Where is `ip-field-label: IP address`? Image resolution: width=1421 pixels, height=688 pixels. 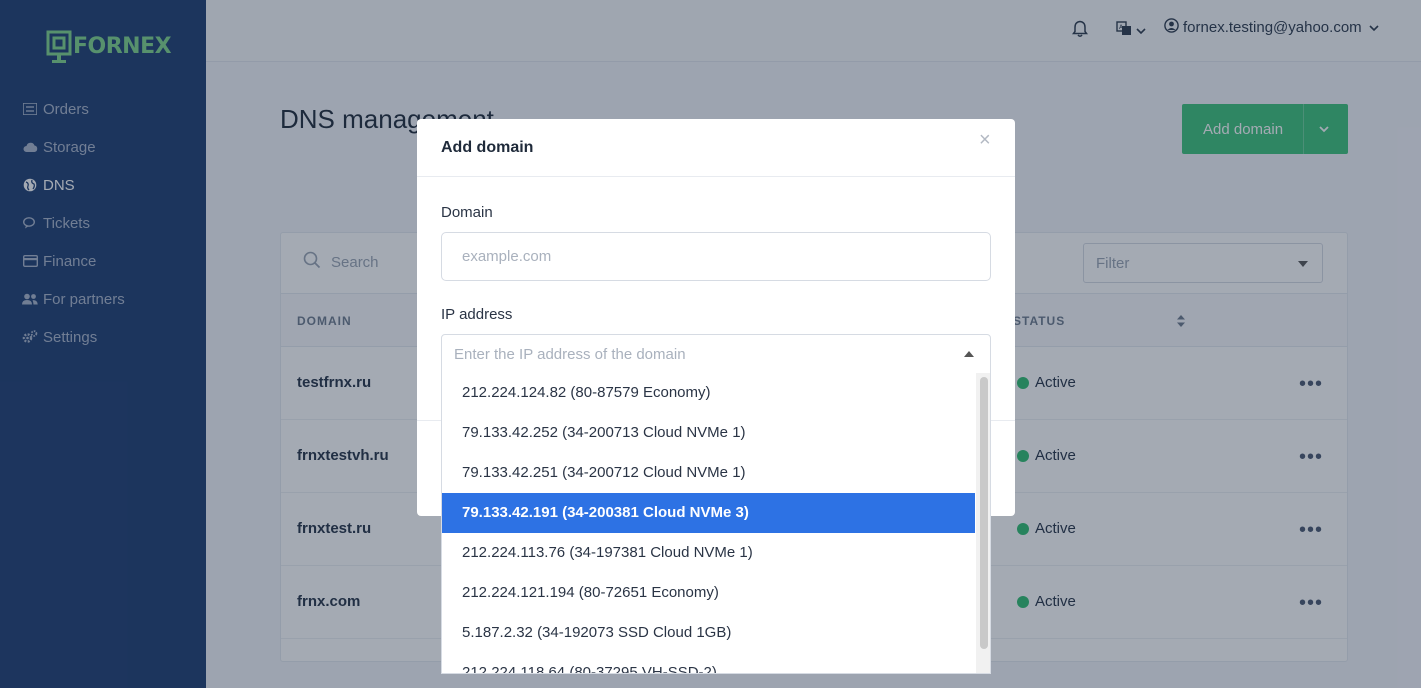
ip-field-label: IP address is located at coordinates (477, 314).